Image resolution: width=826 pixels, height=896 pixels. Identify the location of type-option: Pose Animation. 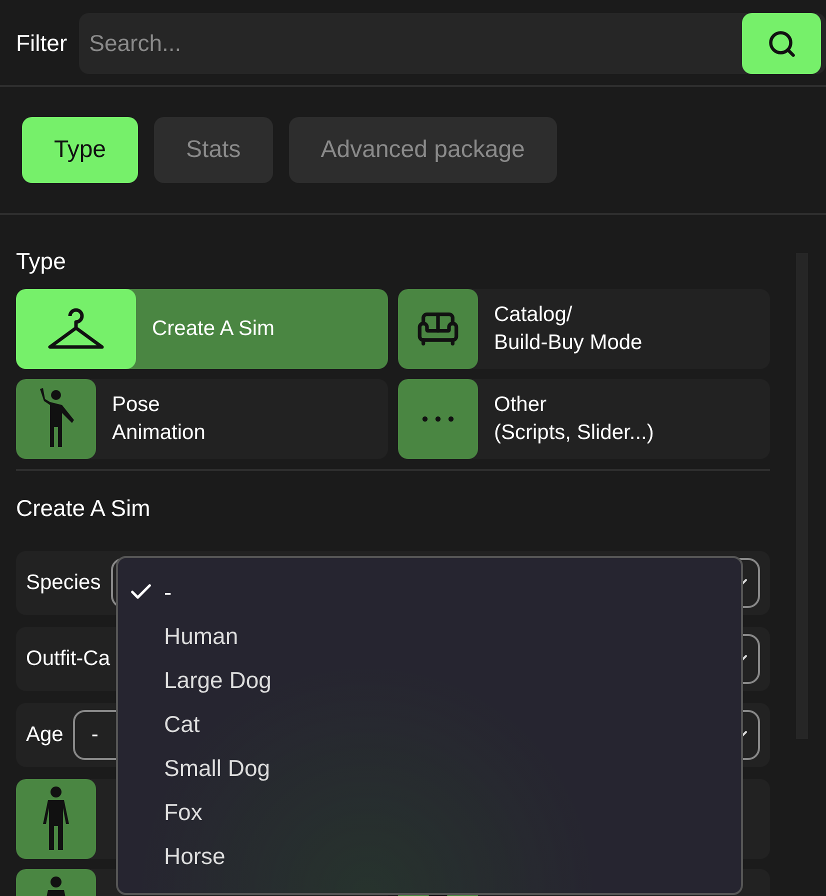
(202, 419).